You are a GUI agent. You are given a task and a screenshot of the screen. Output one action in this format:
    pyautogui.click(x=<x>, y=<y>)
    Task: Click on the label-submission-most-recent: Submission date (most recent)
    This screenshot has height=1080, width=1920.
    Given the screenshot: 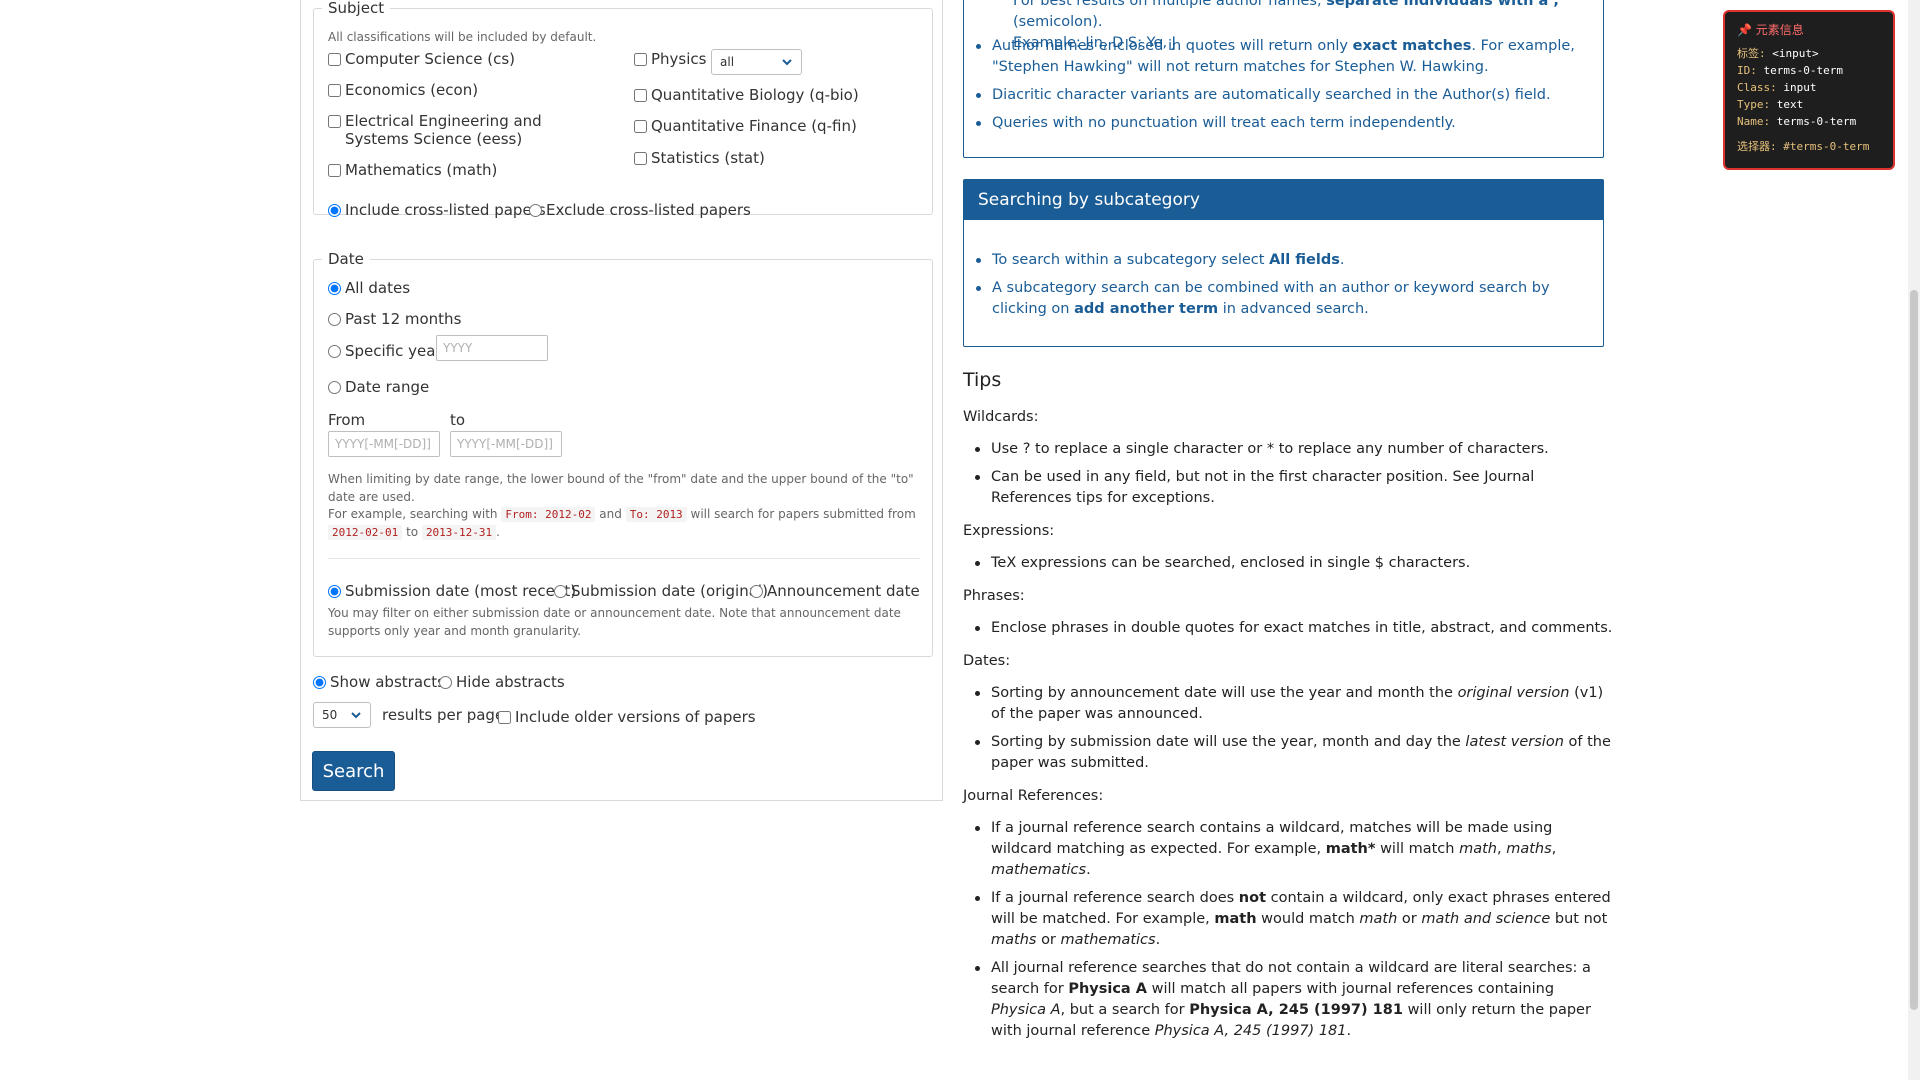 What is the action you would take?
    pyautogui.click(x=461, y=591)
    